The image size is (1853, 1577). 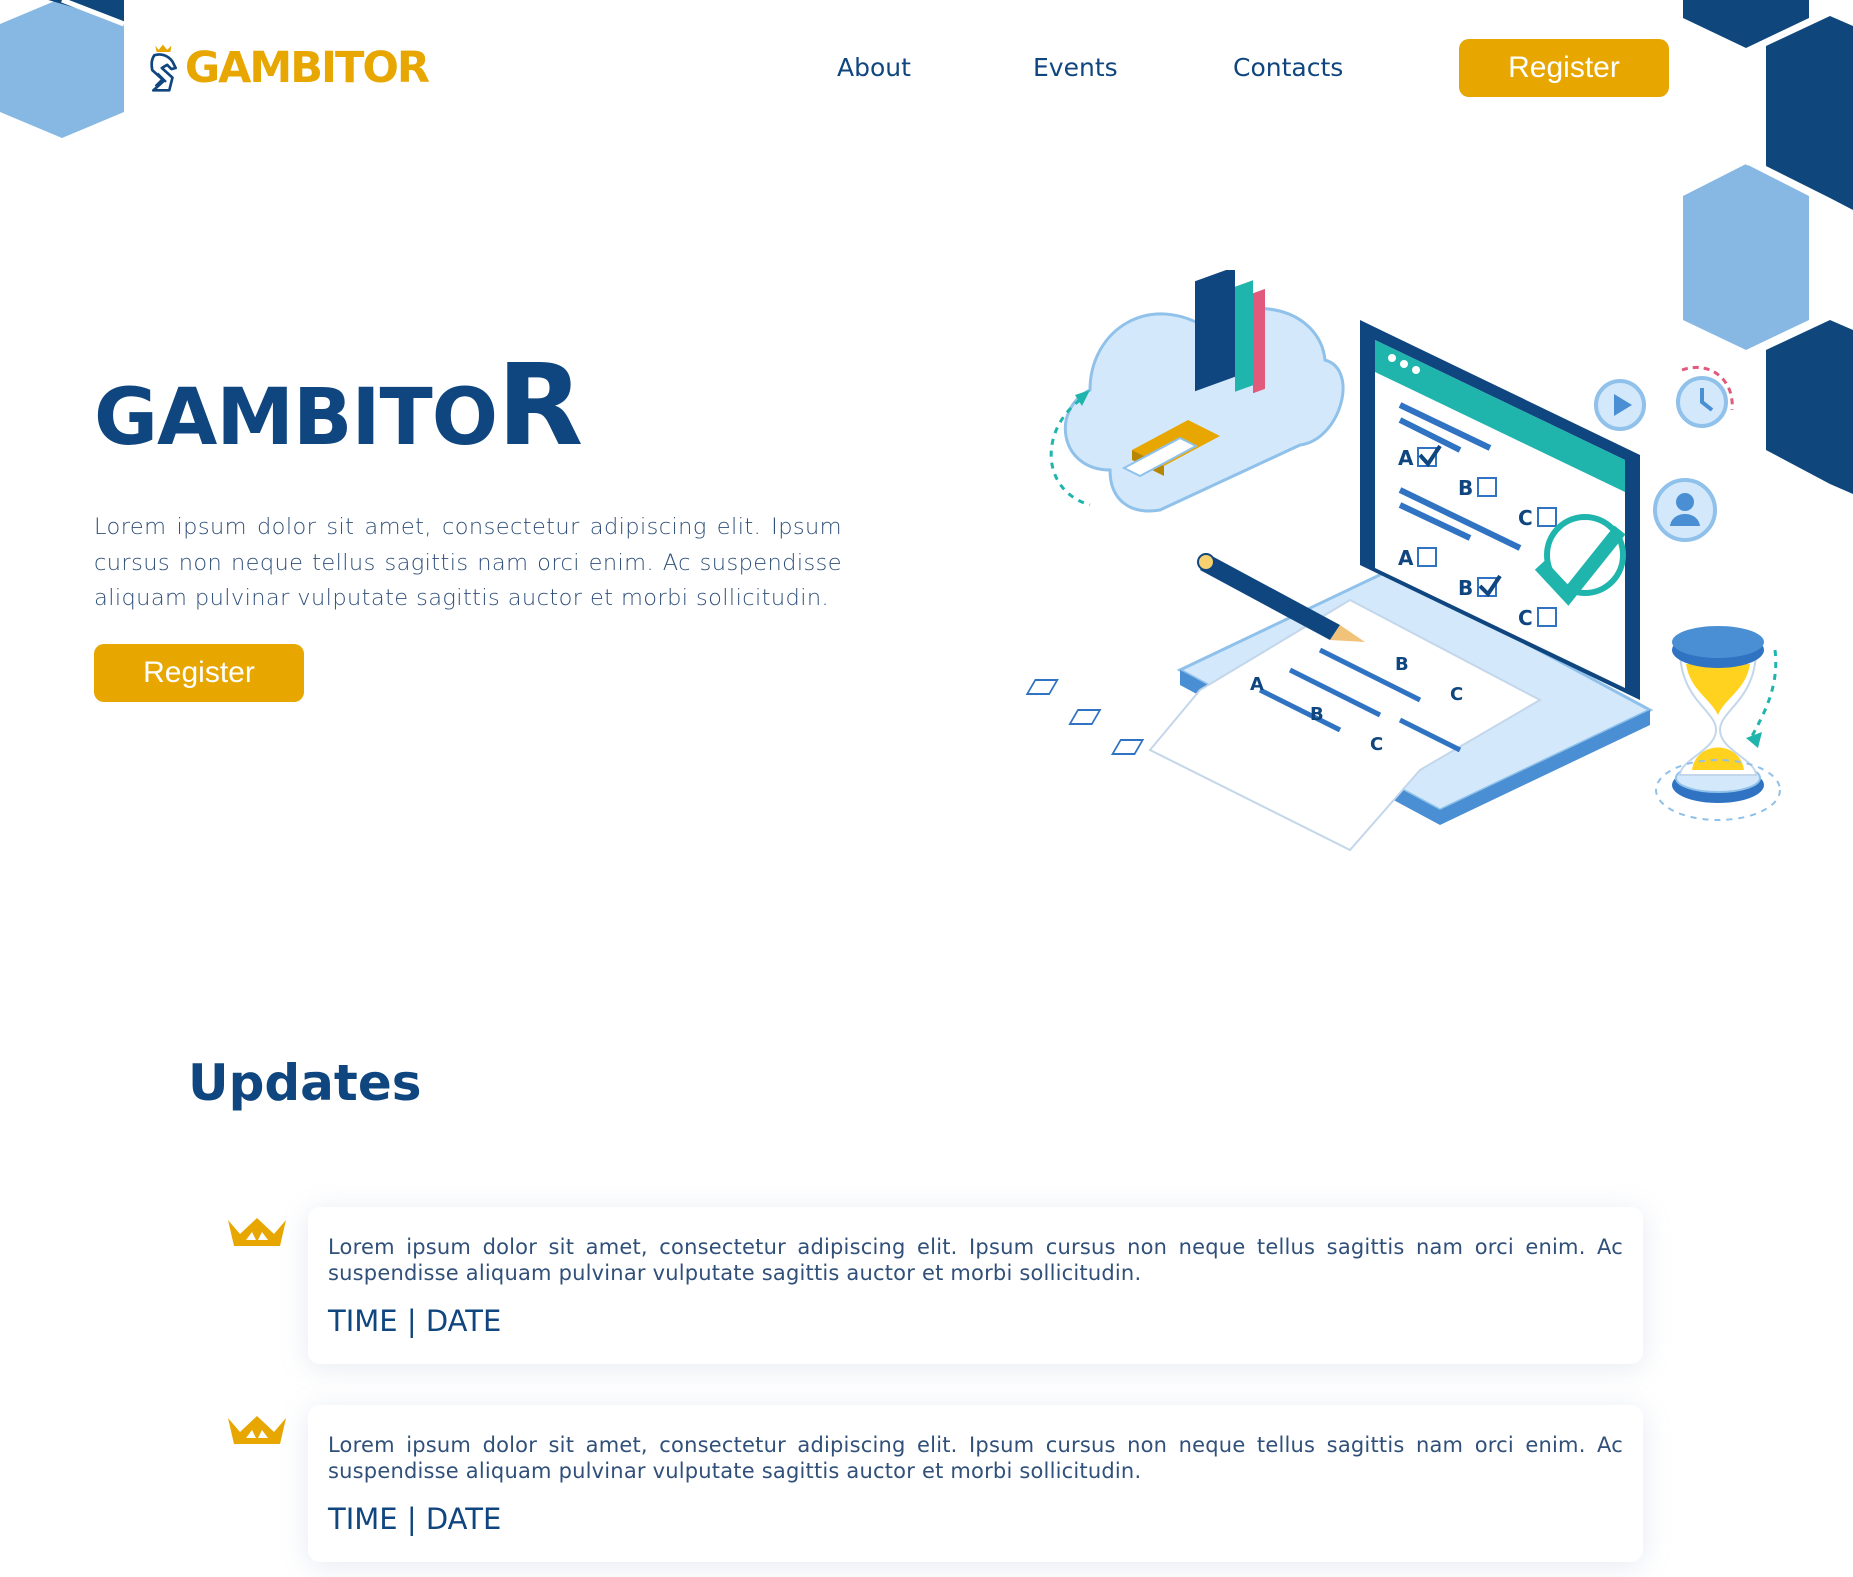 I want to click on nav-contacts: Contacts, so click(x=1288, y=68).